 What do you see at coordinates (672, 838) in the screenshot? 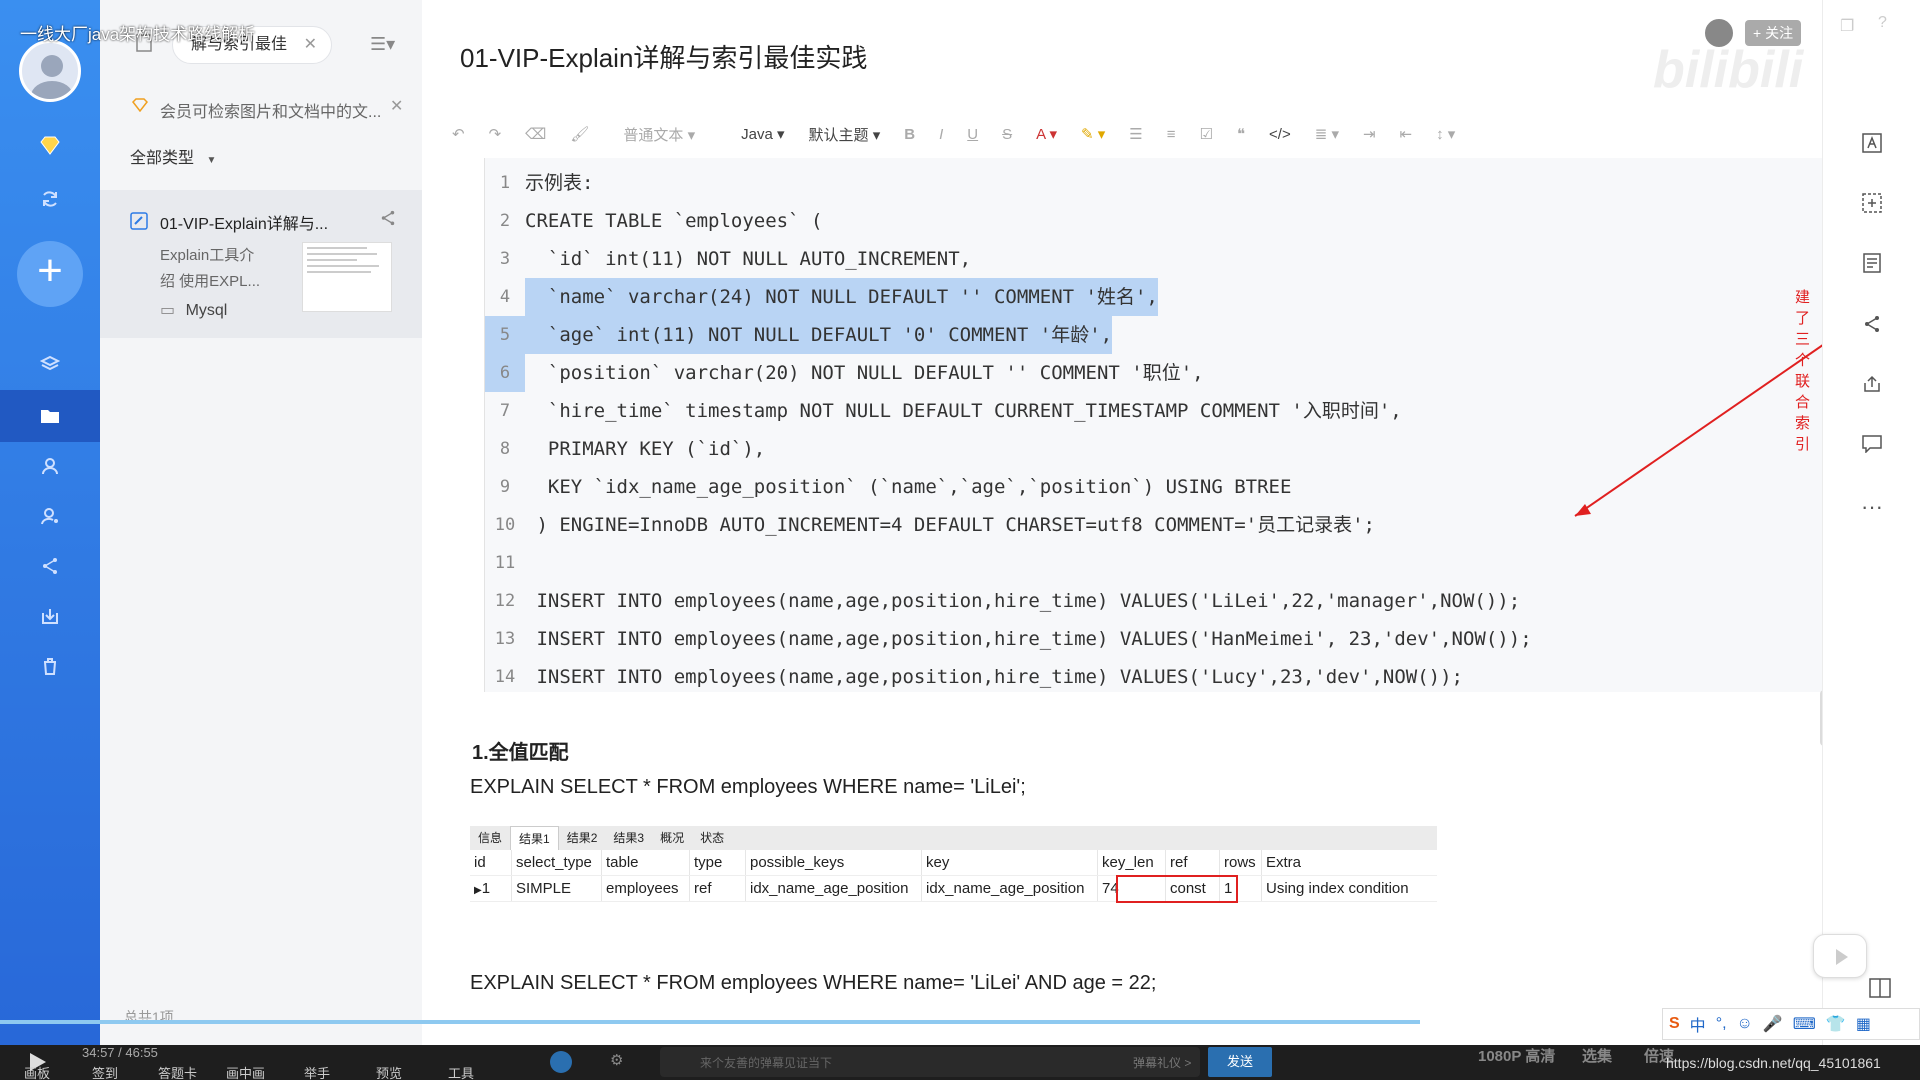
I see `result-tab: 概况` at bounding box center [672, 838].